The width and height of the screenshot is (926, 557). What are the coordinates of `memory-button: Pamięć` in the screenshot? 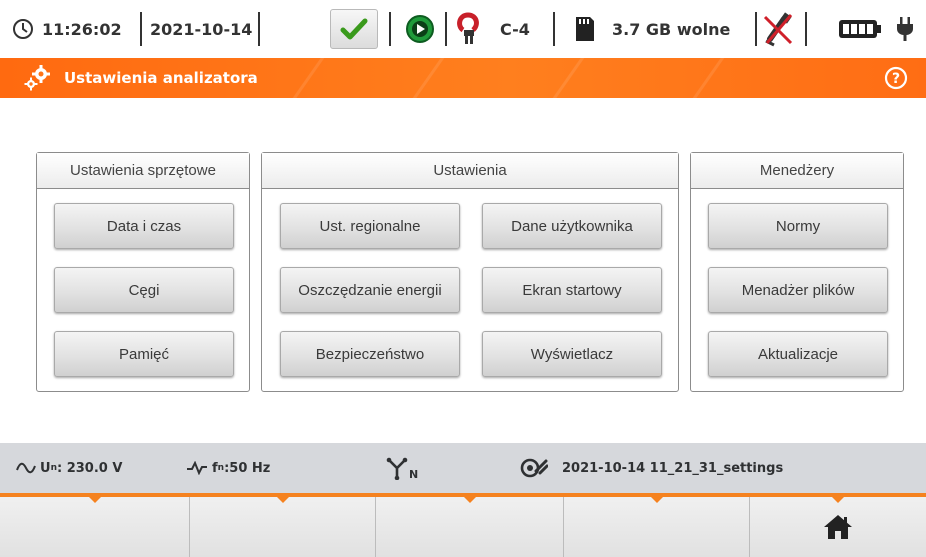 It's located at (144, 354).